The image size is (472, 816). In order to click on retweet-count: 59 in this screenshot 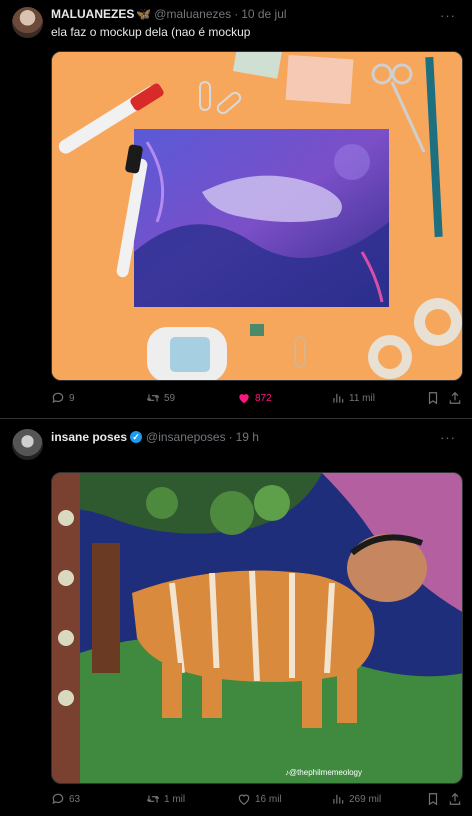, I will do `click(170, 398)`.